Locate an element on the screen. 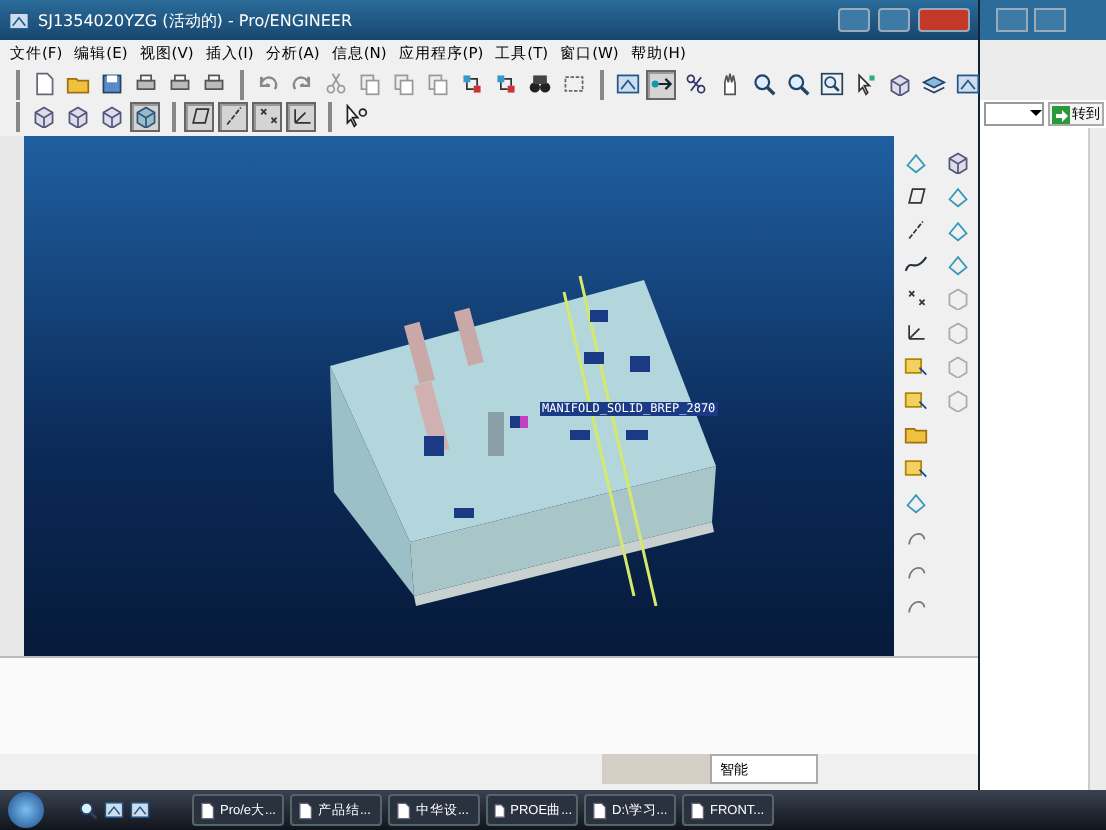 Image resolution: width=1106 pixels, height=830 pixels. zoom-fit-icon is located at coordinates (831, 84).